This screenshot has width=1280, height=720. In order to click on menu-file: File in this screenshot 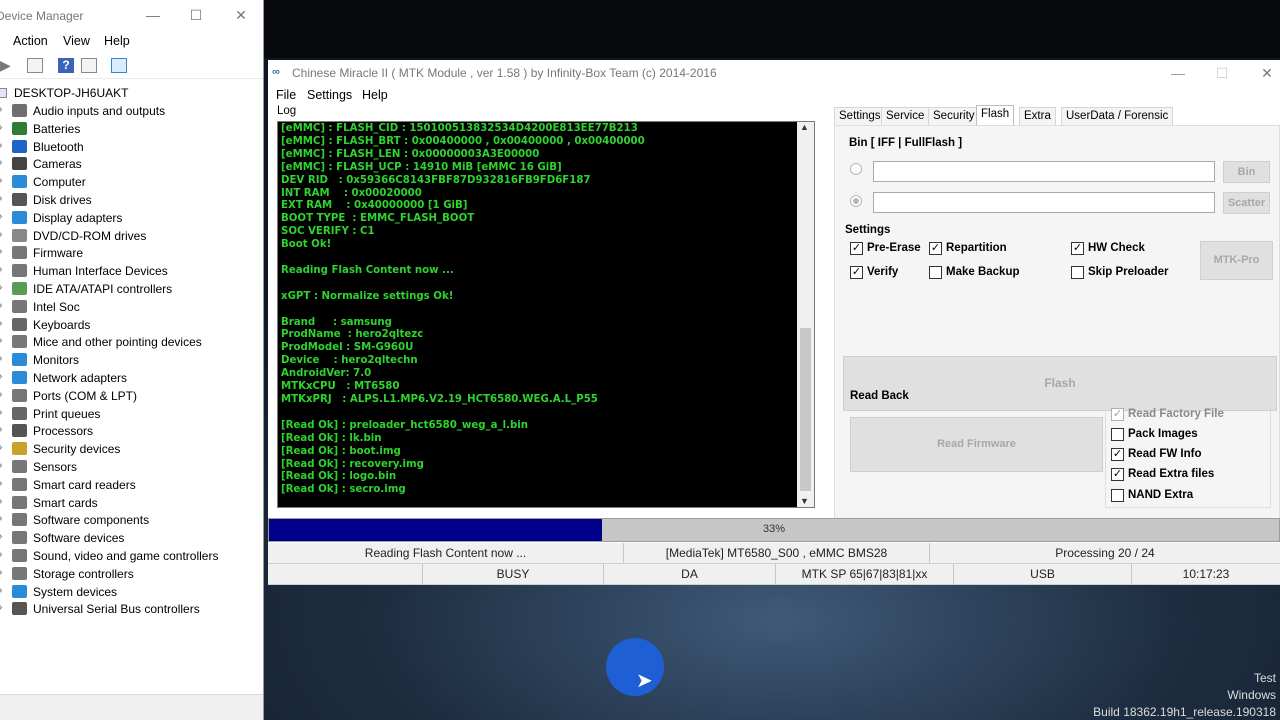, I will do `click(286, 95)`.